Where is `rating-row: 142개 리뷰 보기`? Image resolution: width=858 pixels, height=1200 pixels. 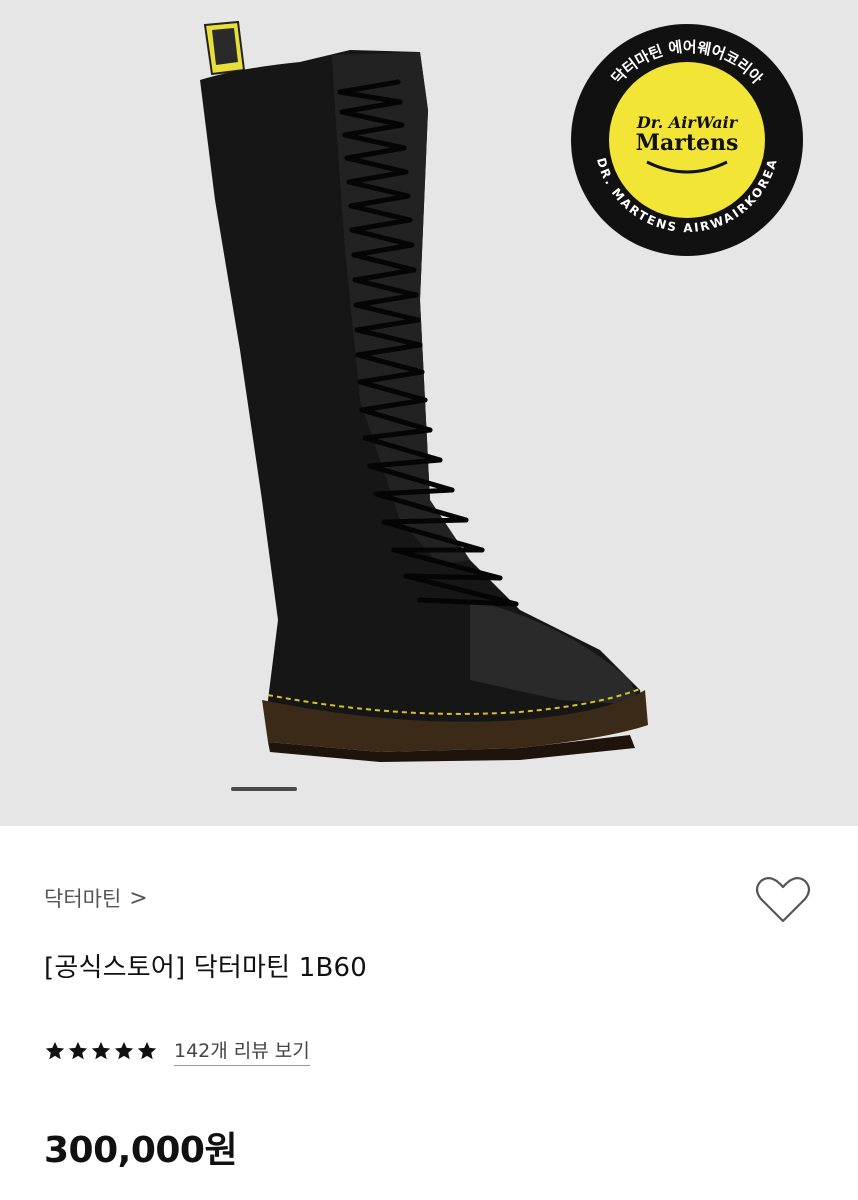 rating-row: 142개 리뷰 보기 is located at coordinates (177, 1051).